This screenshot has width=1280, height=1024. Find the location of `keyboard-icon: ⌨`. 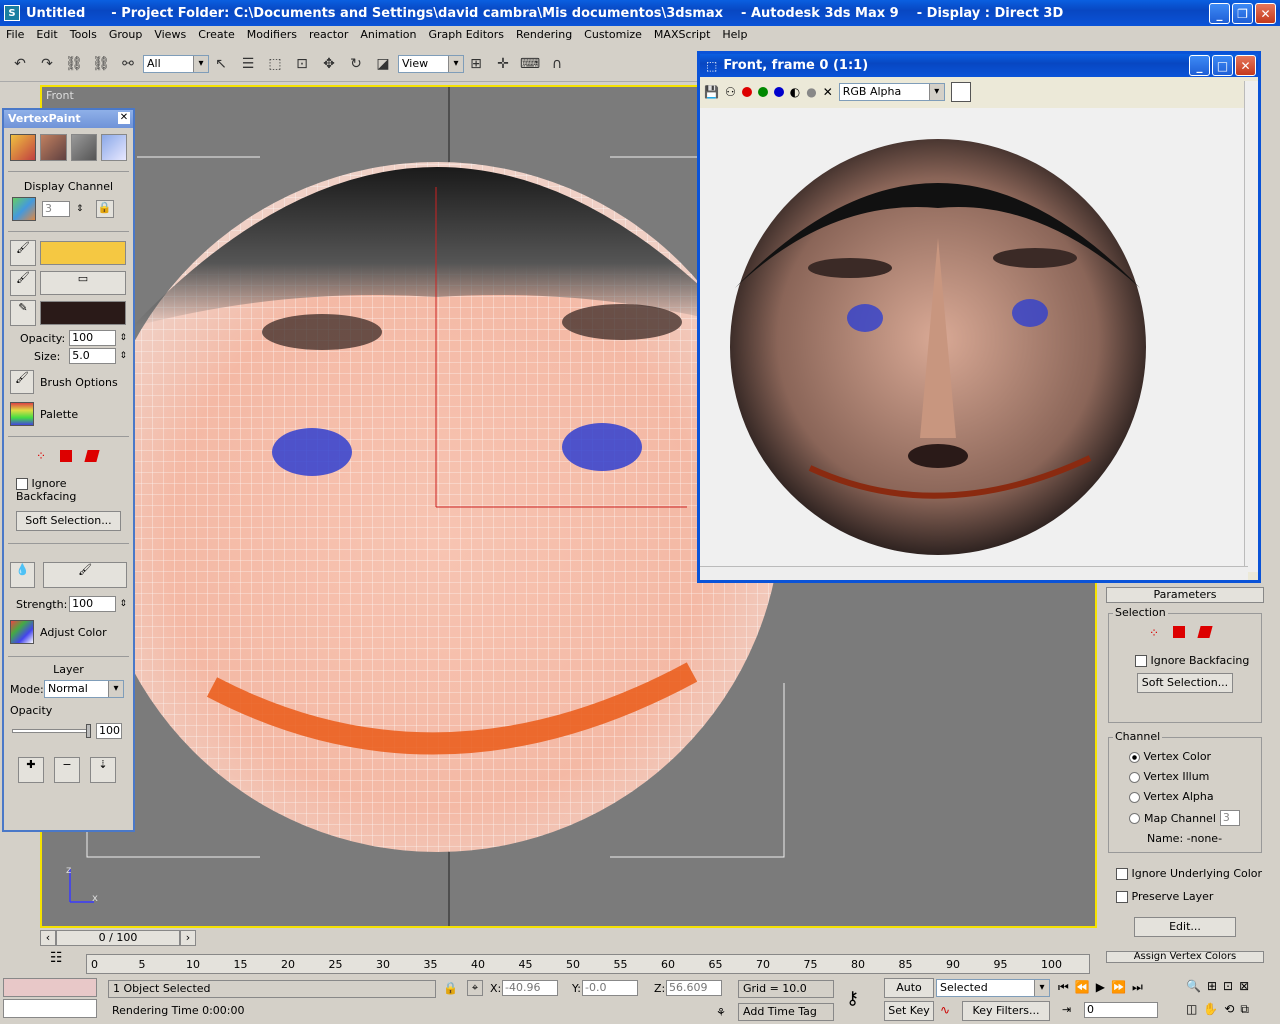

keyboard-icon: ⌨ is located at coordinates (530, 64).